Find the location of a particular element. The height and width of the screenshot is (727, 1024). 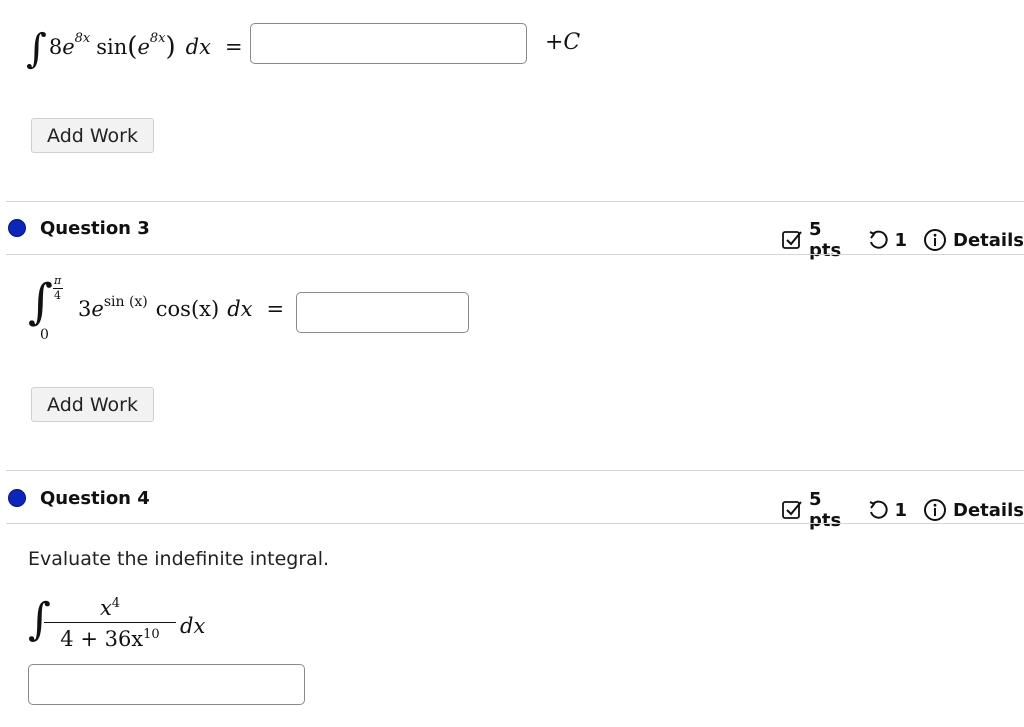

answer-input-q3 is located at coordinates (382, 312).